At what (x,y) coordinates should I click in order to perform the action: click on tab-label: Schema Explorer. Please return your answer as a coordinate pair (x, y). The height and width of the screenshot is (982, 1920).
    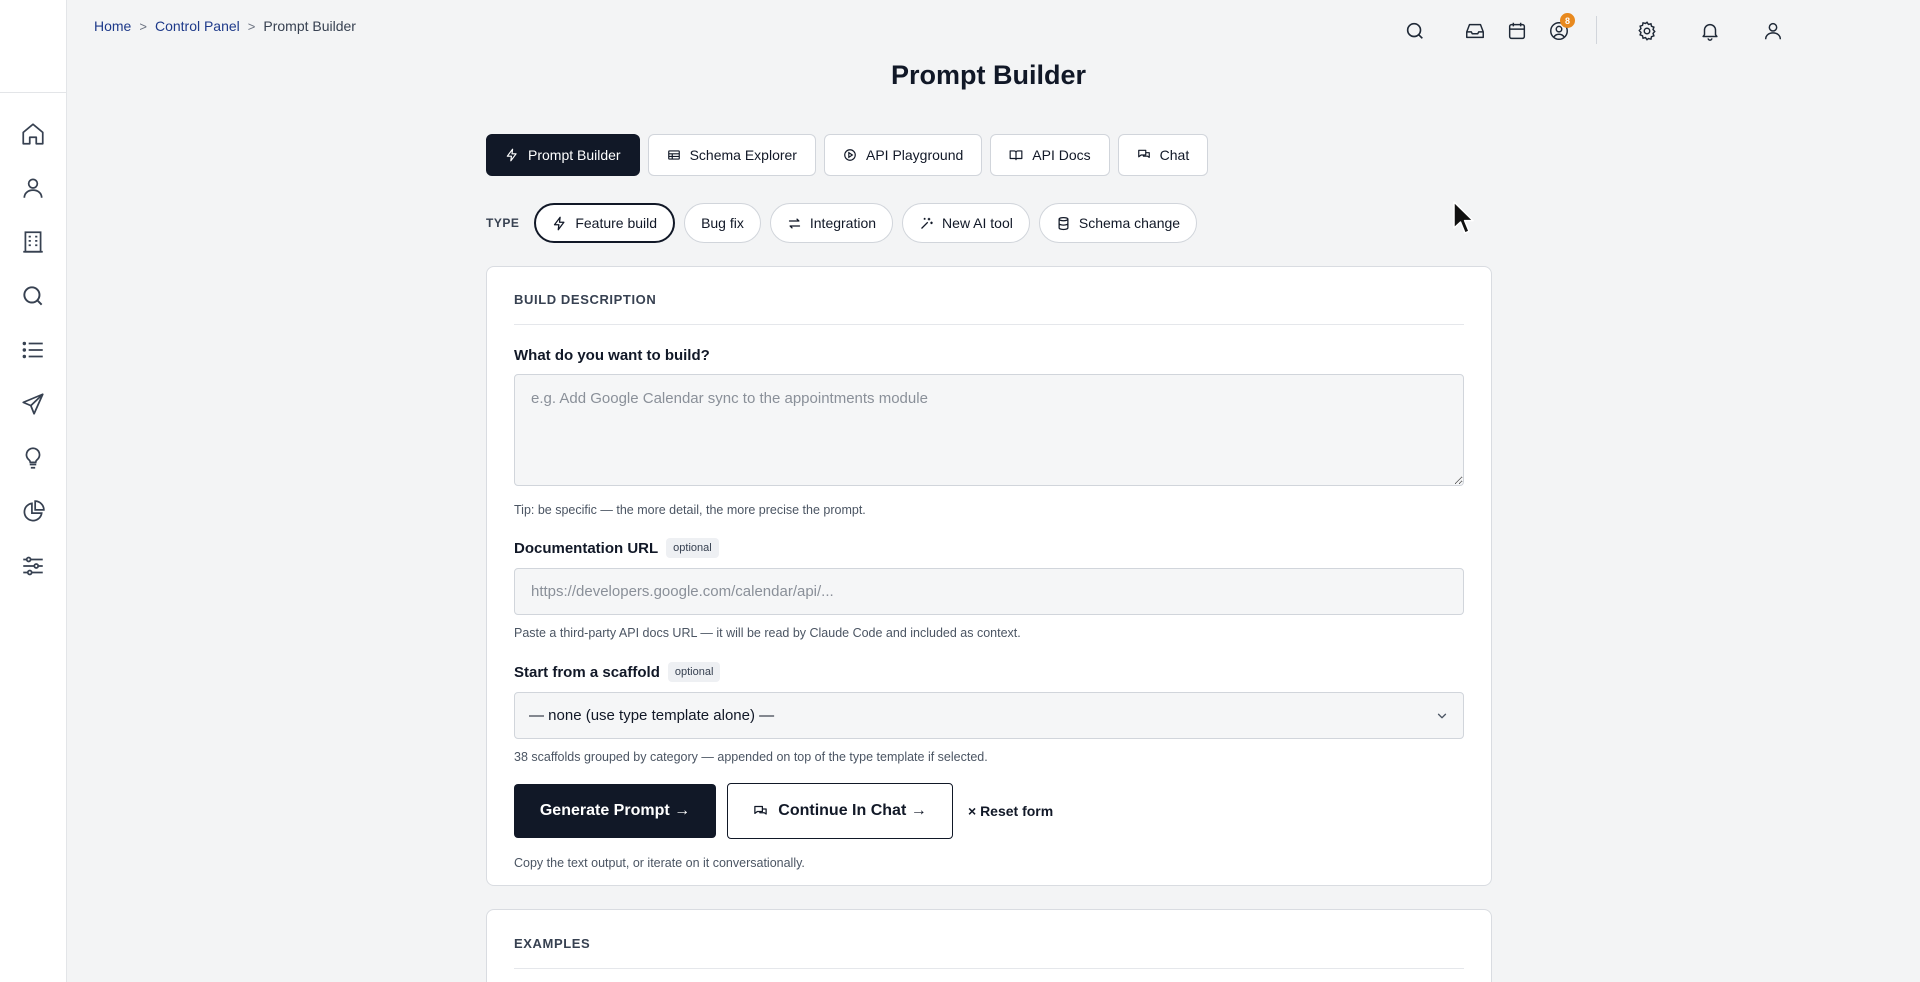
    Looking at the image, I should click on (743, 155).